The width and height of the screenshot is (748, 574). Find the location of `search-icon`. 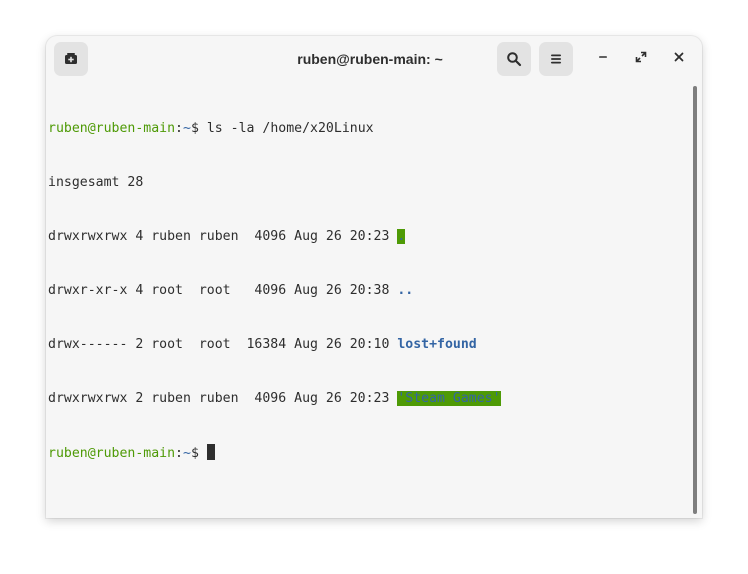

search-icon is located at coordinates (514, 59).